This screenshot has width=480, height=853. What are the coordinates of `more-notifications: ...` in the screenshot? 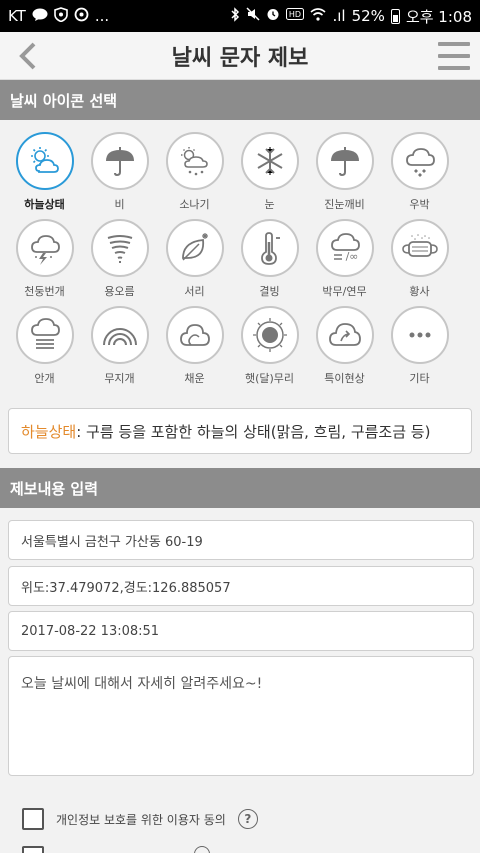 It's located at (102, 16).